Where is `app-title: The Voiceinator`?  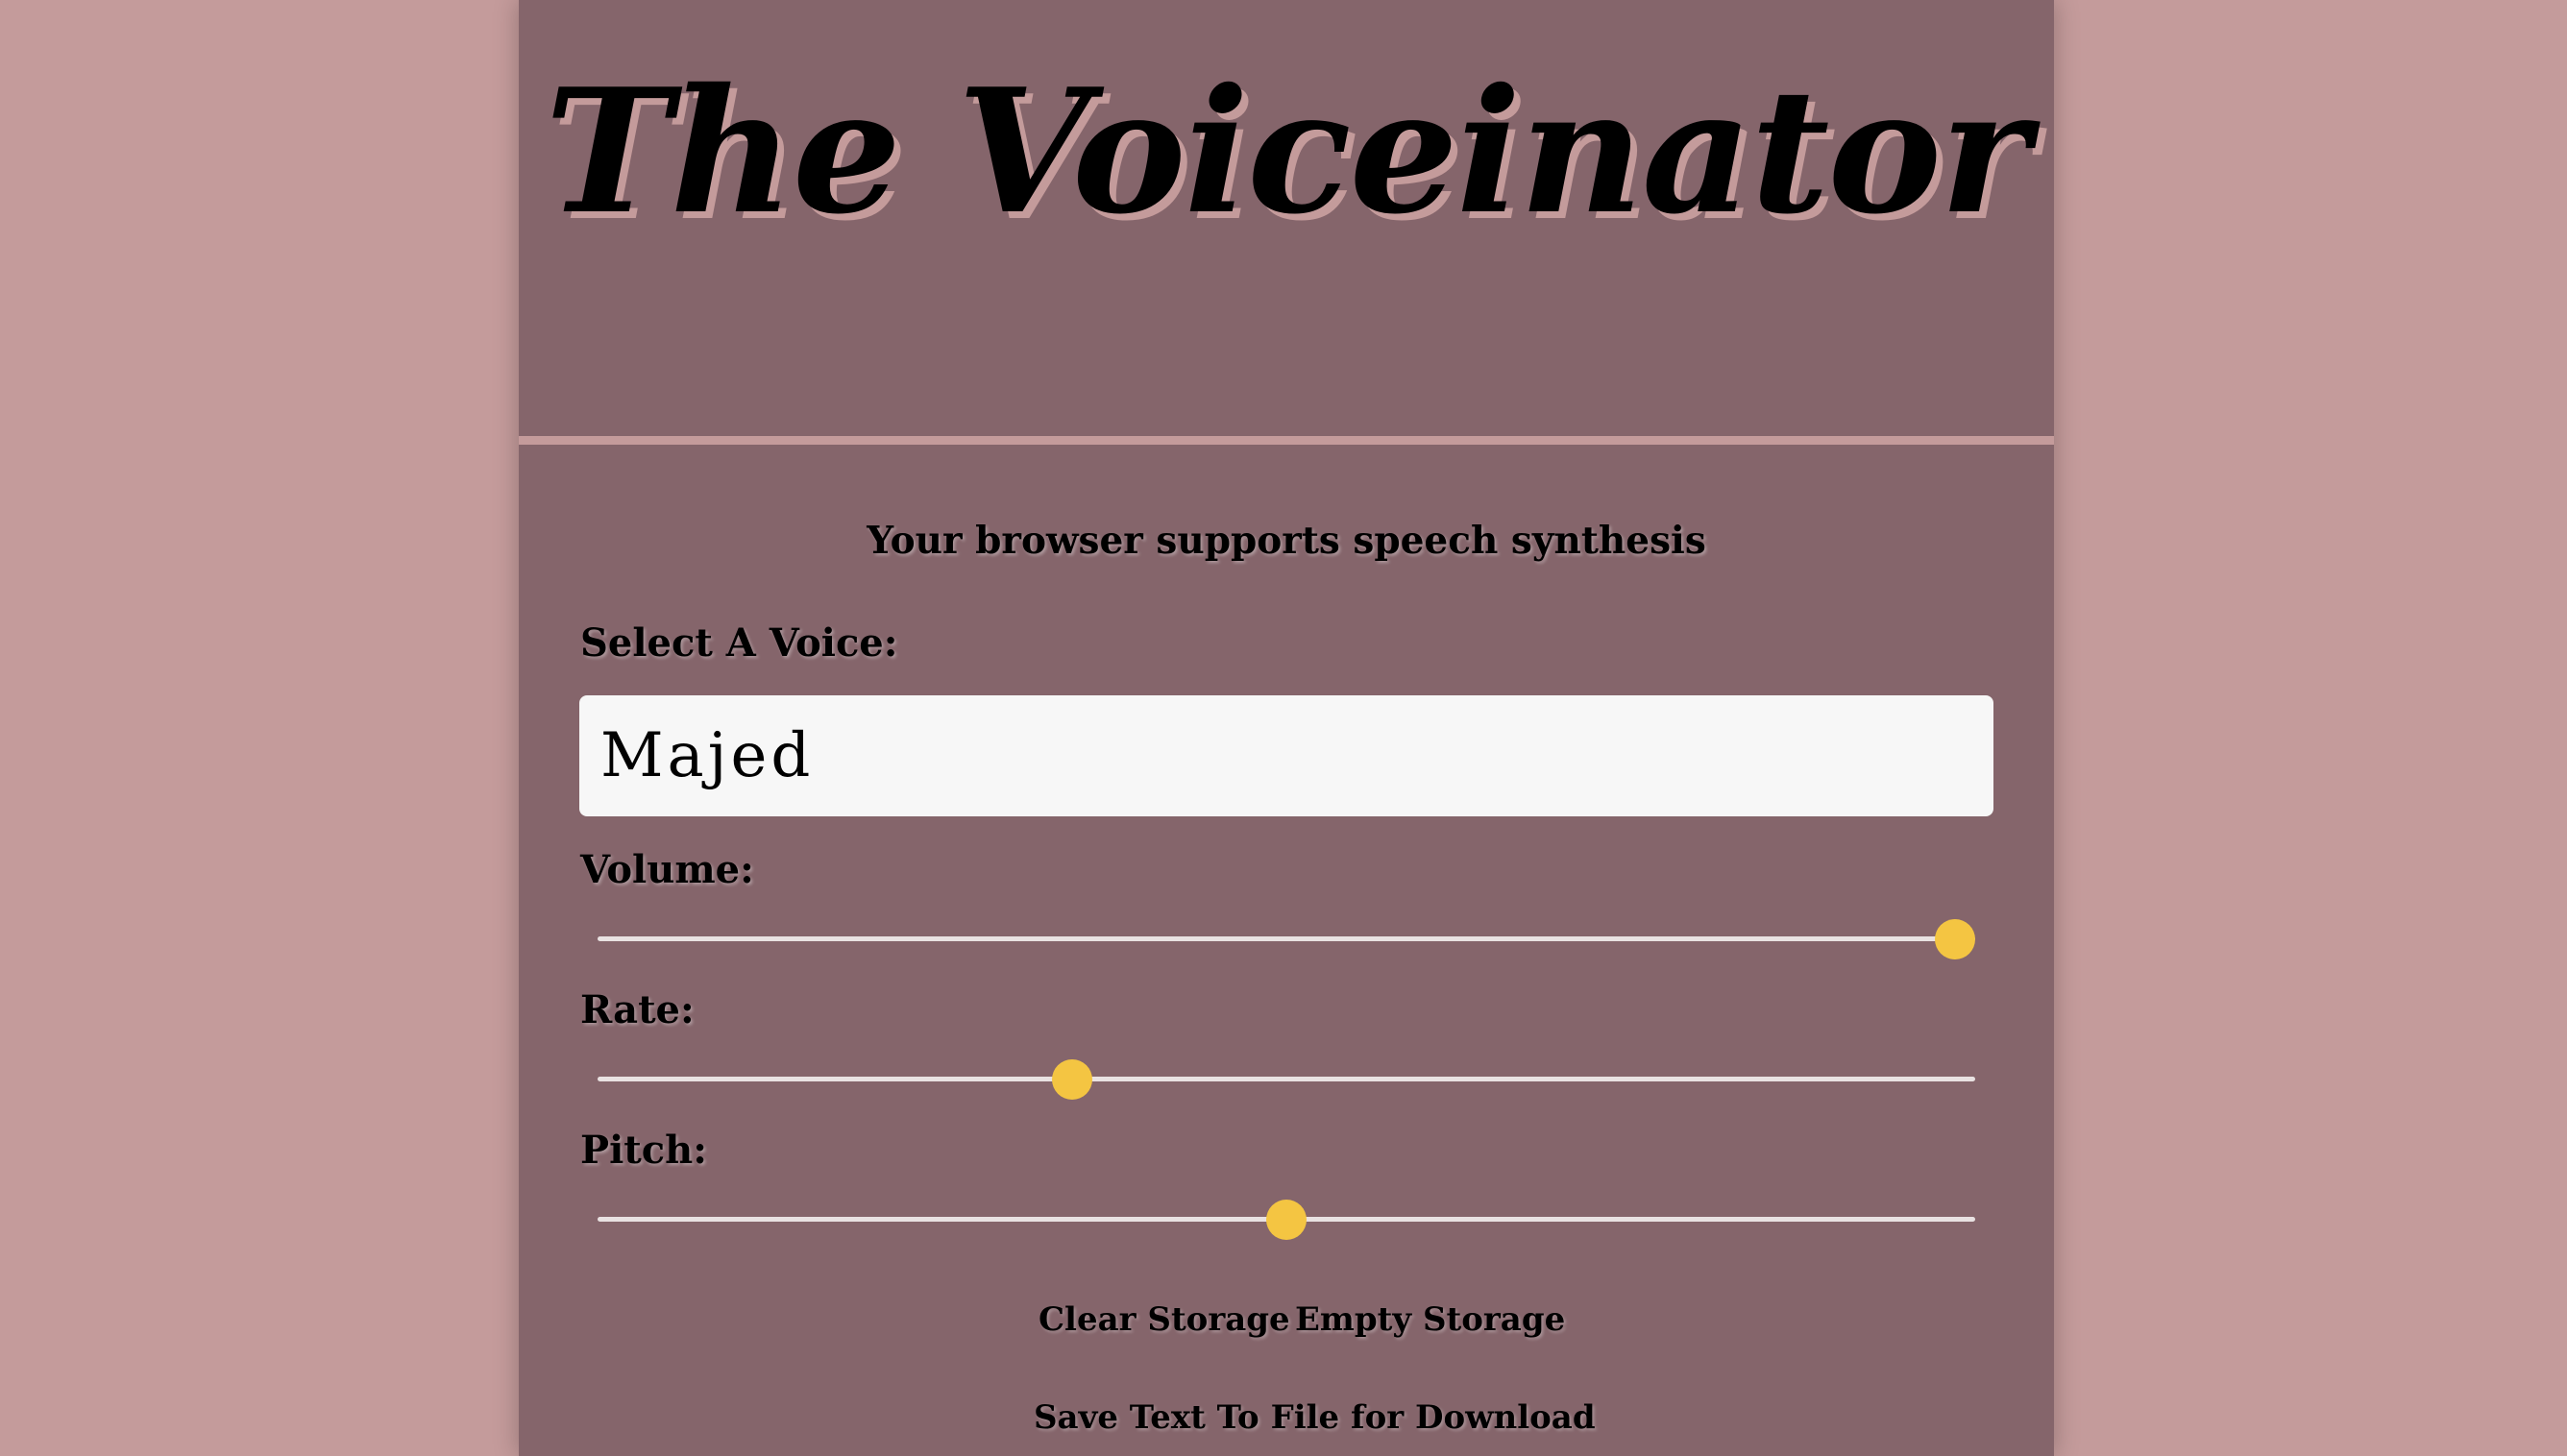
app-title: The Voiceinator is located at coordinates (1287, 151).